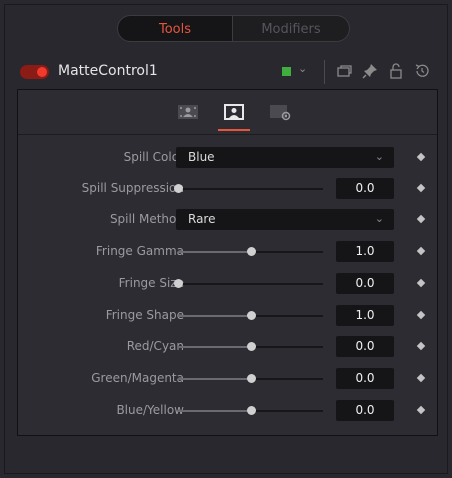 This screenshot has width=452, height=478. What do you see at coordinates (291, 28) in the screenshot?
I see `tab-modifiers: Modifiers` at bounding box center [291, 28].